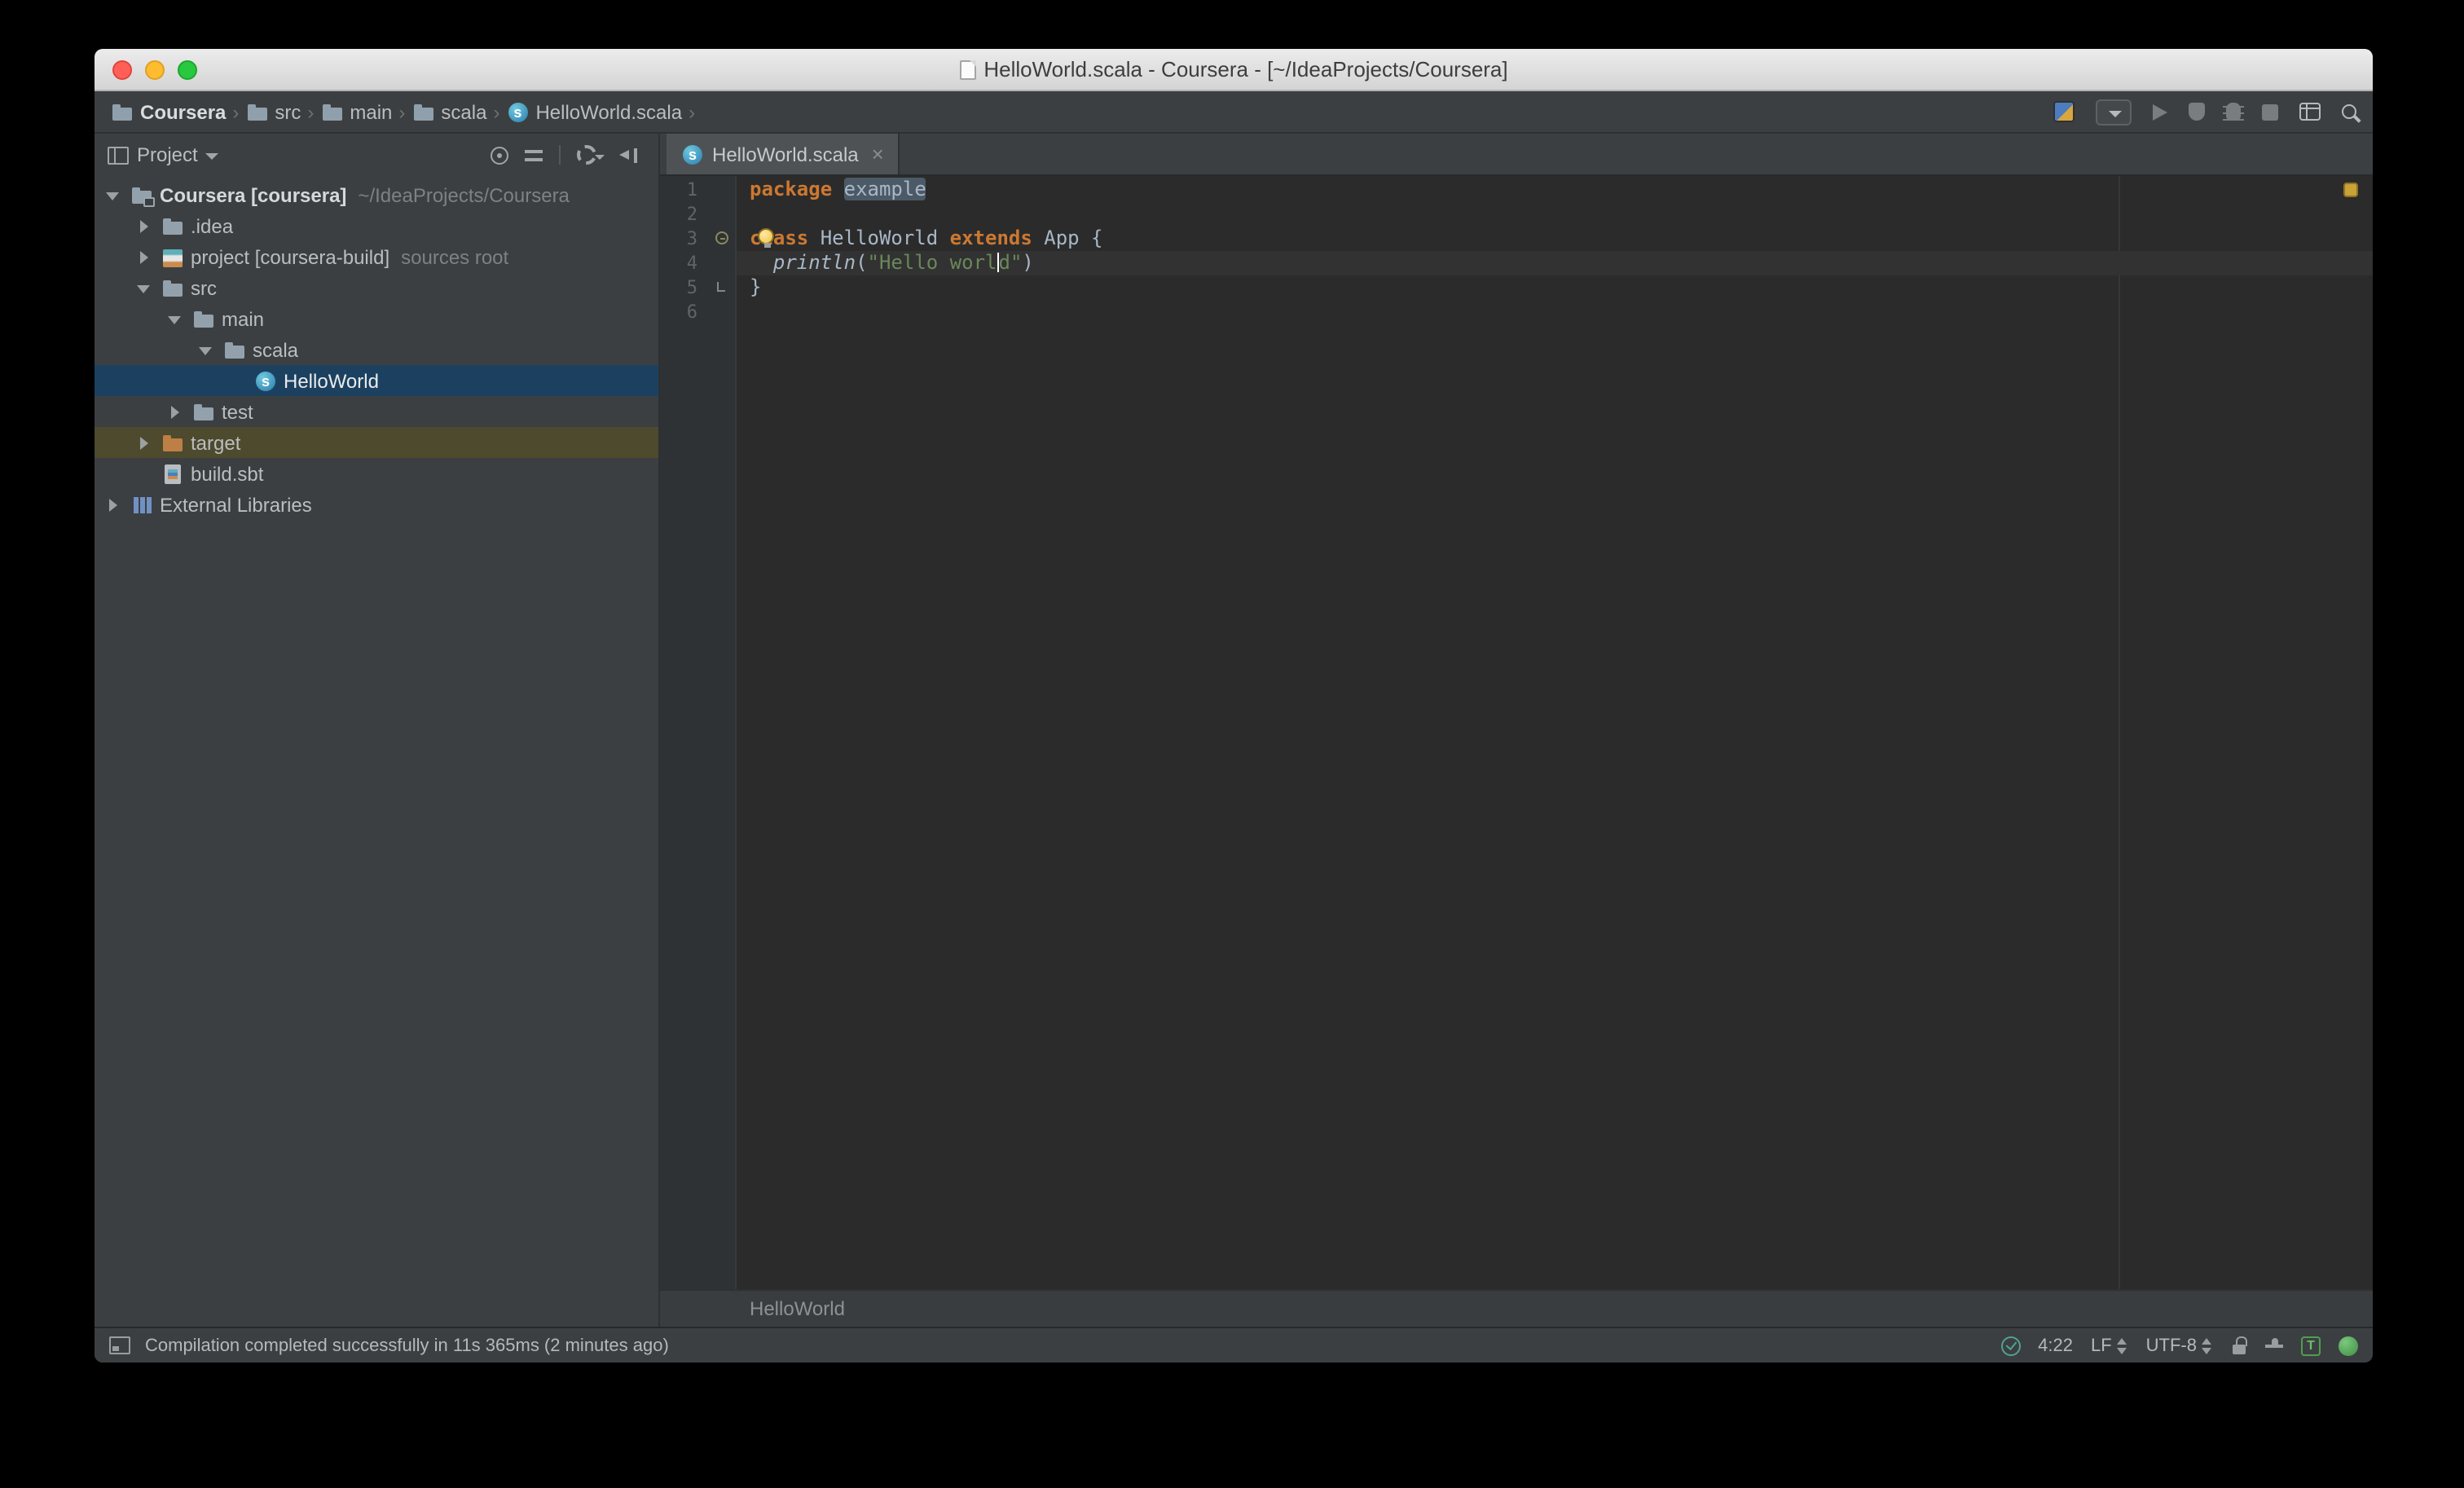  I want to click on green-indicator-icon, so click(2348, 1345).